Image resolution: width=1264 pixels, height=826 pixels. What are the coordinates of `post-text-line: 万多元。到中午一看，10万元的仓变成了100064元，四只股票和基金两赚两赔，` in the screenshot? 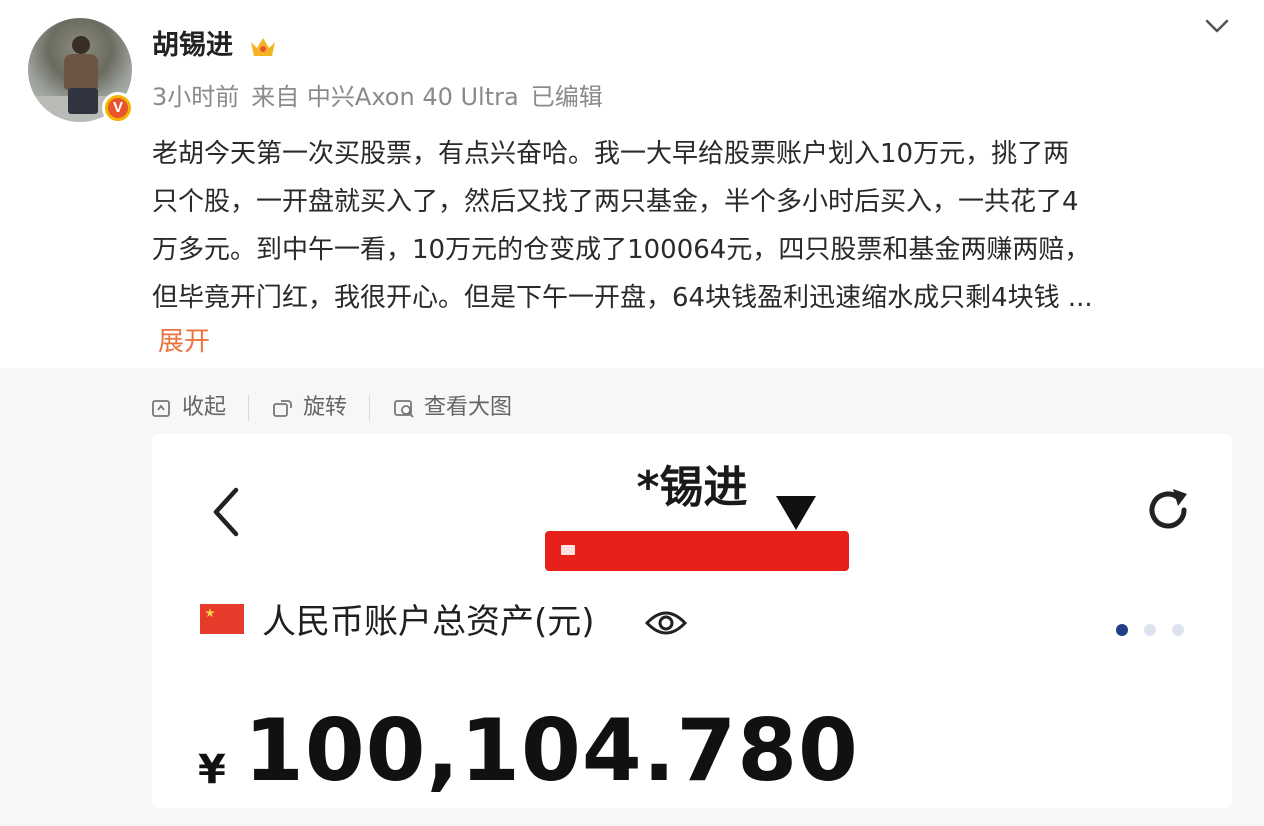 It's located at (621, 250).